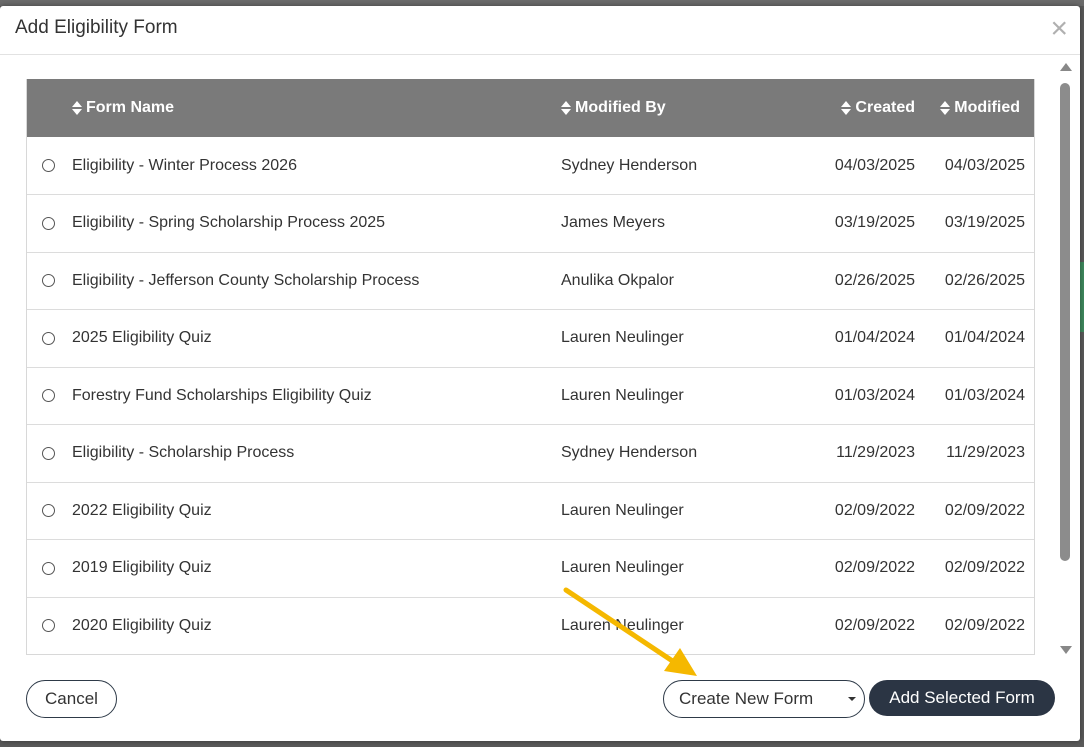  What do you see at coordinates (620, 107) in the screenshot?
I see `column-label-modified-by: Modified By` at bounding box center [620, 107].